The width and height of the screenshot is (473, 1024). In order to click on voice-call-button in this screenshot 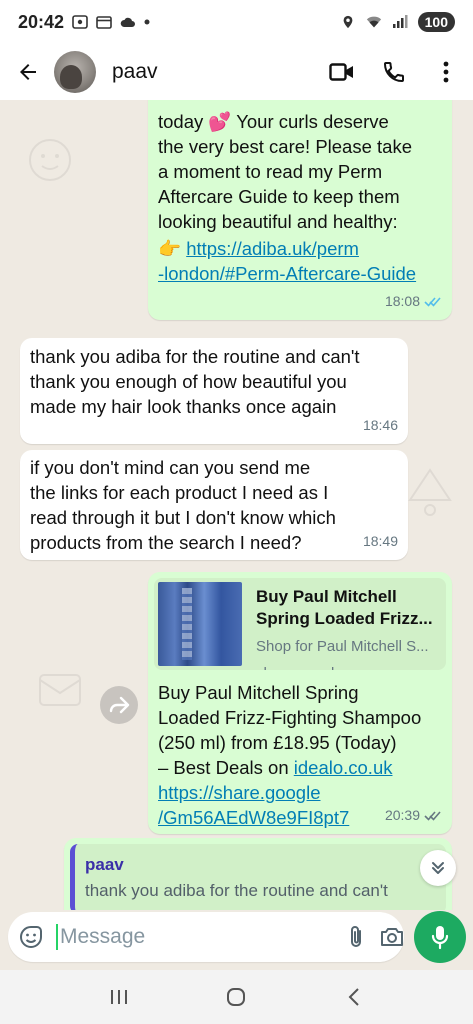, I will do `click(394, 72)`.